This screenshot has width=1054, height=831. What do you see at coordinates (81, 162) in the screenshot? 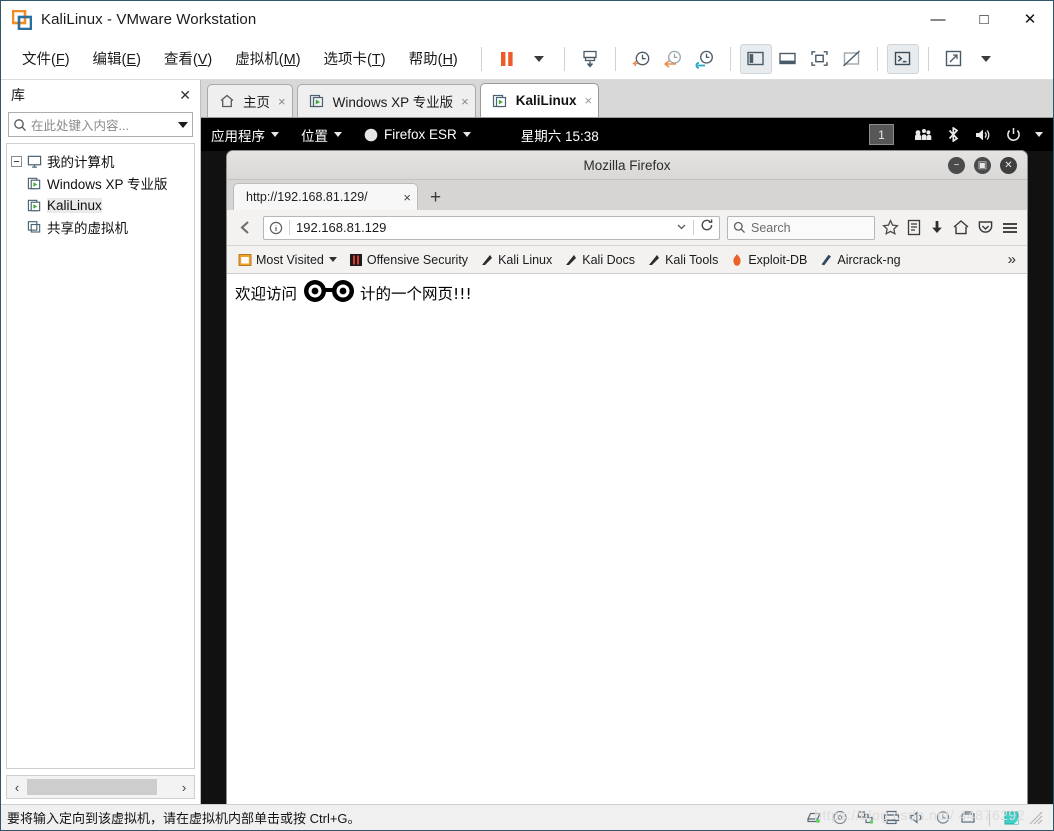
I see `tree-item-label: 我的计算机` at bounding box center [81, 162].